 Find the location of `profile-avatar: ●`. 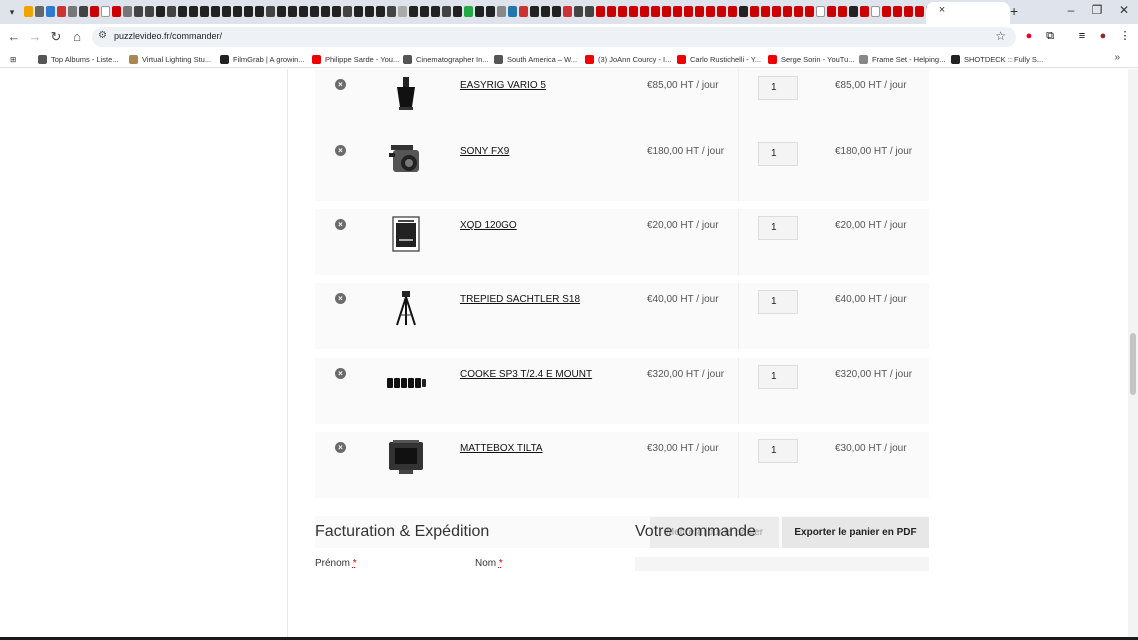

profile-avatar: ● is located at coordinates (1103, 36).